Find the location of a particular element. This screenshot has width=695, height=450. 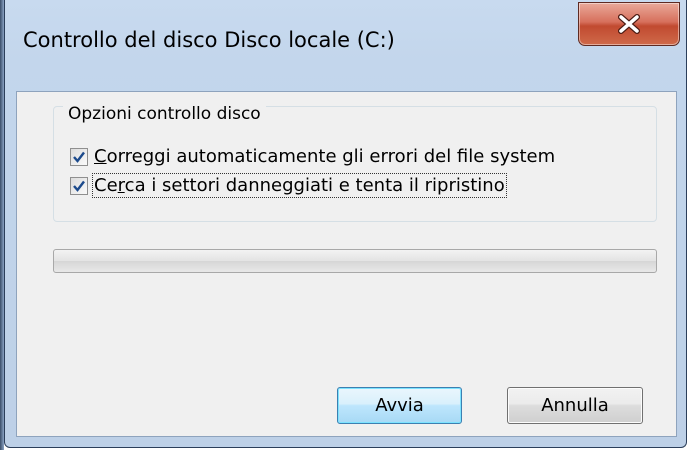

start-button: Avvia is located at coordinates (399, 405).